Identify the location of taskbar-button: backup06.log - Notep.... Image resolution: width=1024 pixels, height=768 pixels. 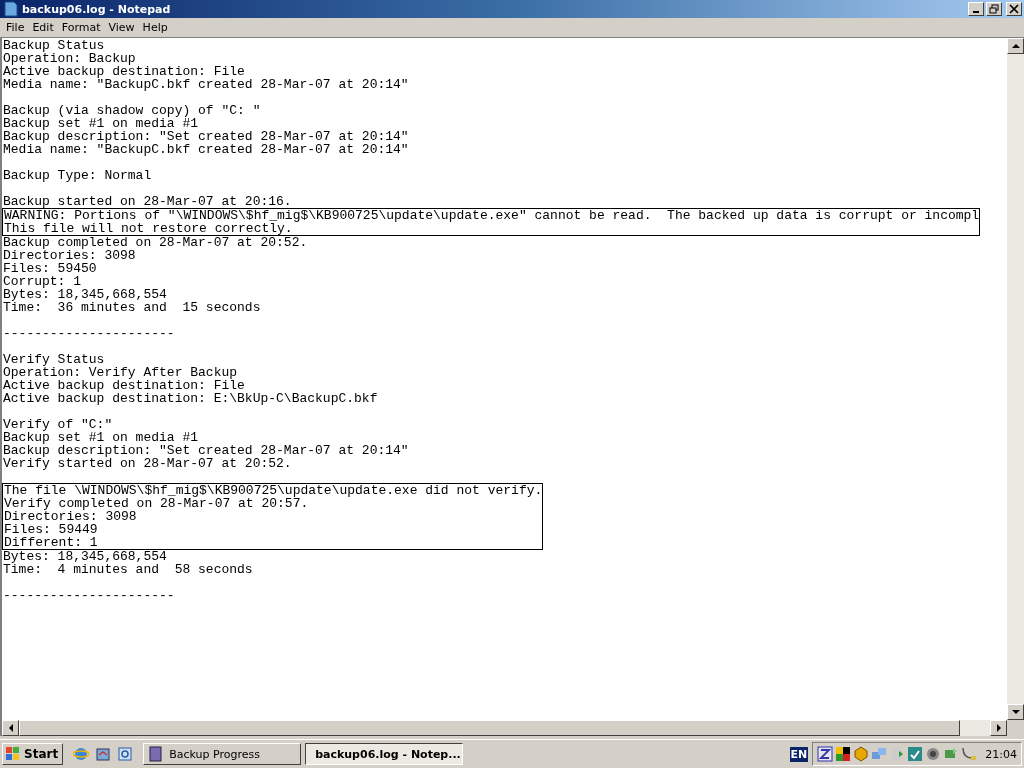
(384, 754).